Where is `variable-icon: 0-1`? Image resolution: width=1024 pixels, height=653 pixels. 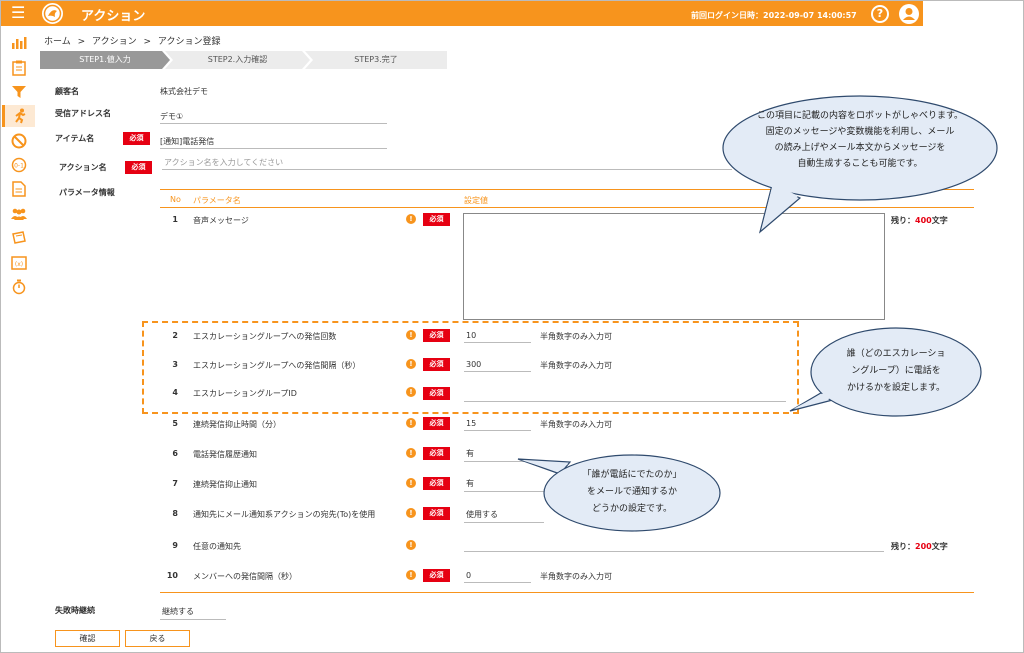 variable-icon: 0-1 is located at coordinates (19, 165).